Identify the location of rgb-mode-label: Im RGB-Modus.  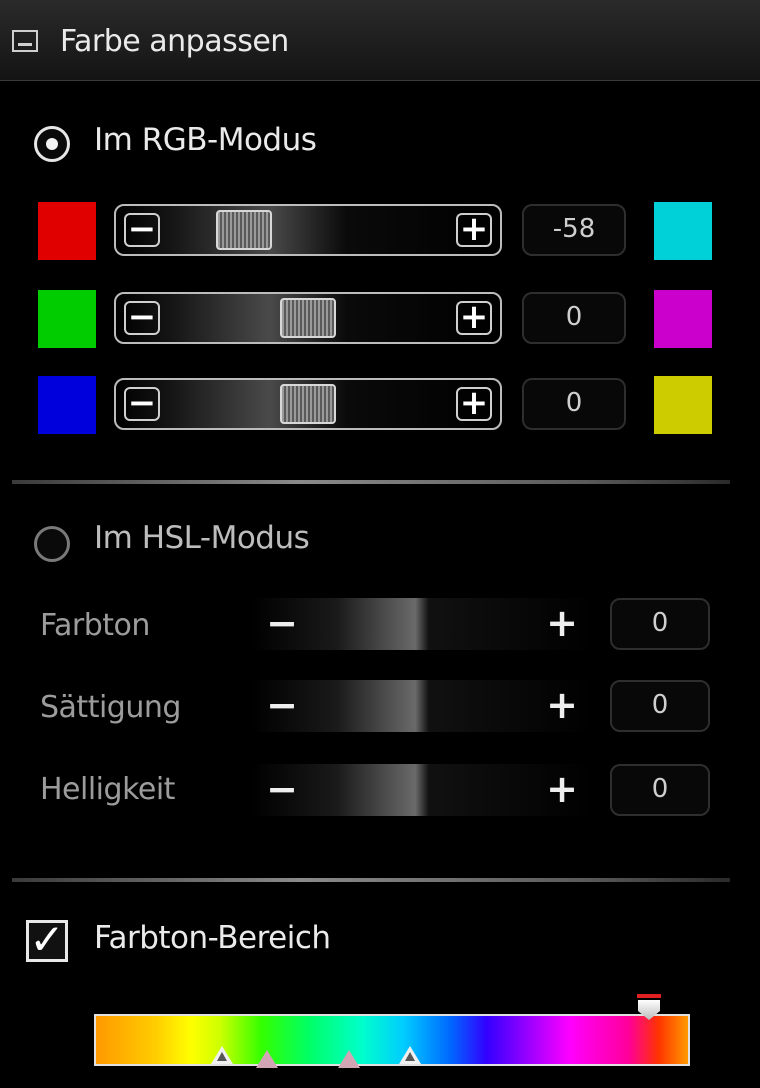
(205, 140).